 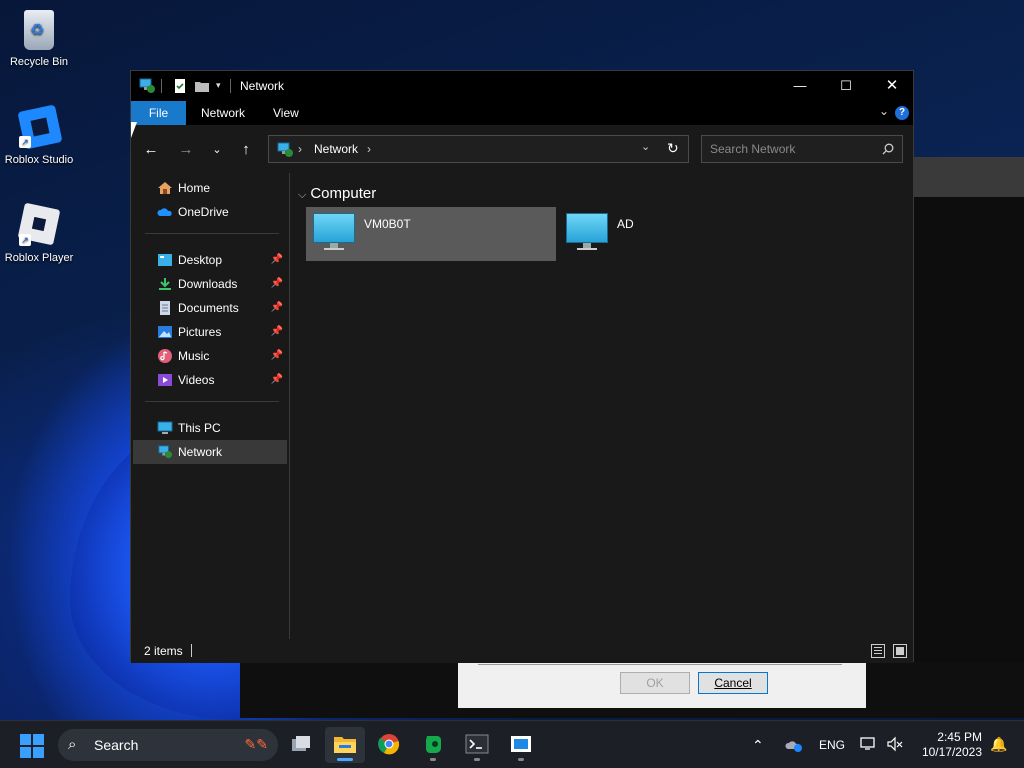 What do you see at coordinates (655, 683) in the screenshot?
I see `ok-button: OK` at bounding box center [655, 683].